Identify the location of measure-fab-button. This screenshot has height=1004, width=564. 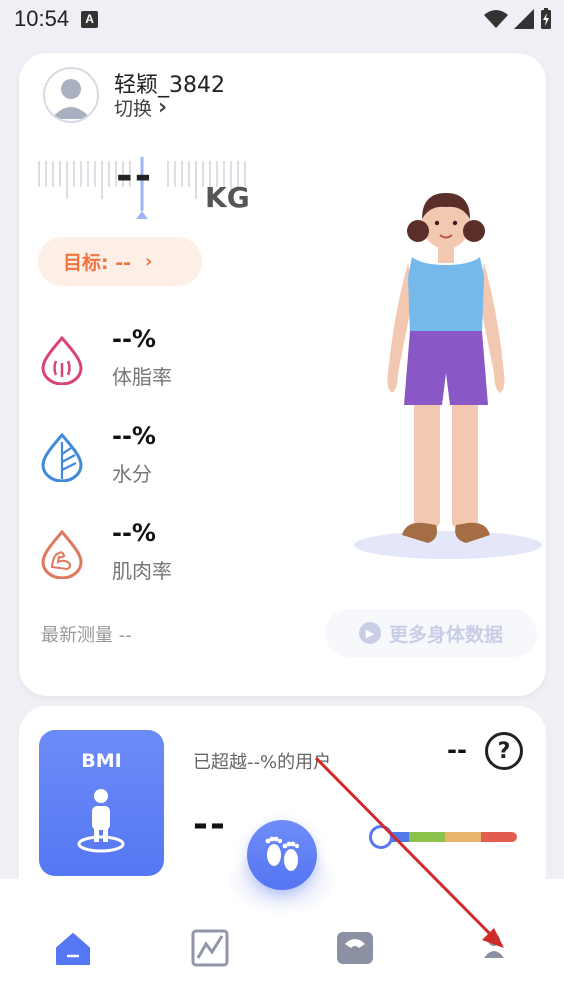
(282, 855).